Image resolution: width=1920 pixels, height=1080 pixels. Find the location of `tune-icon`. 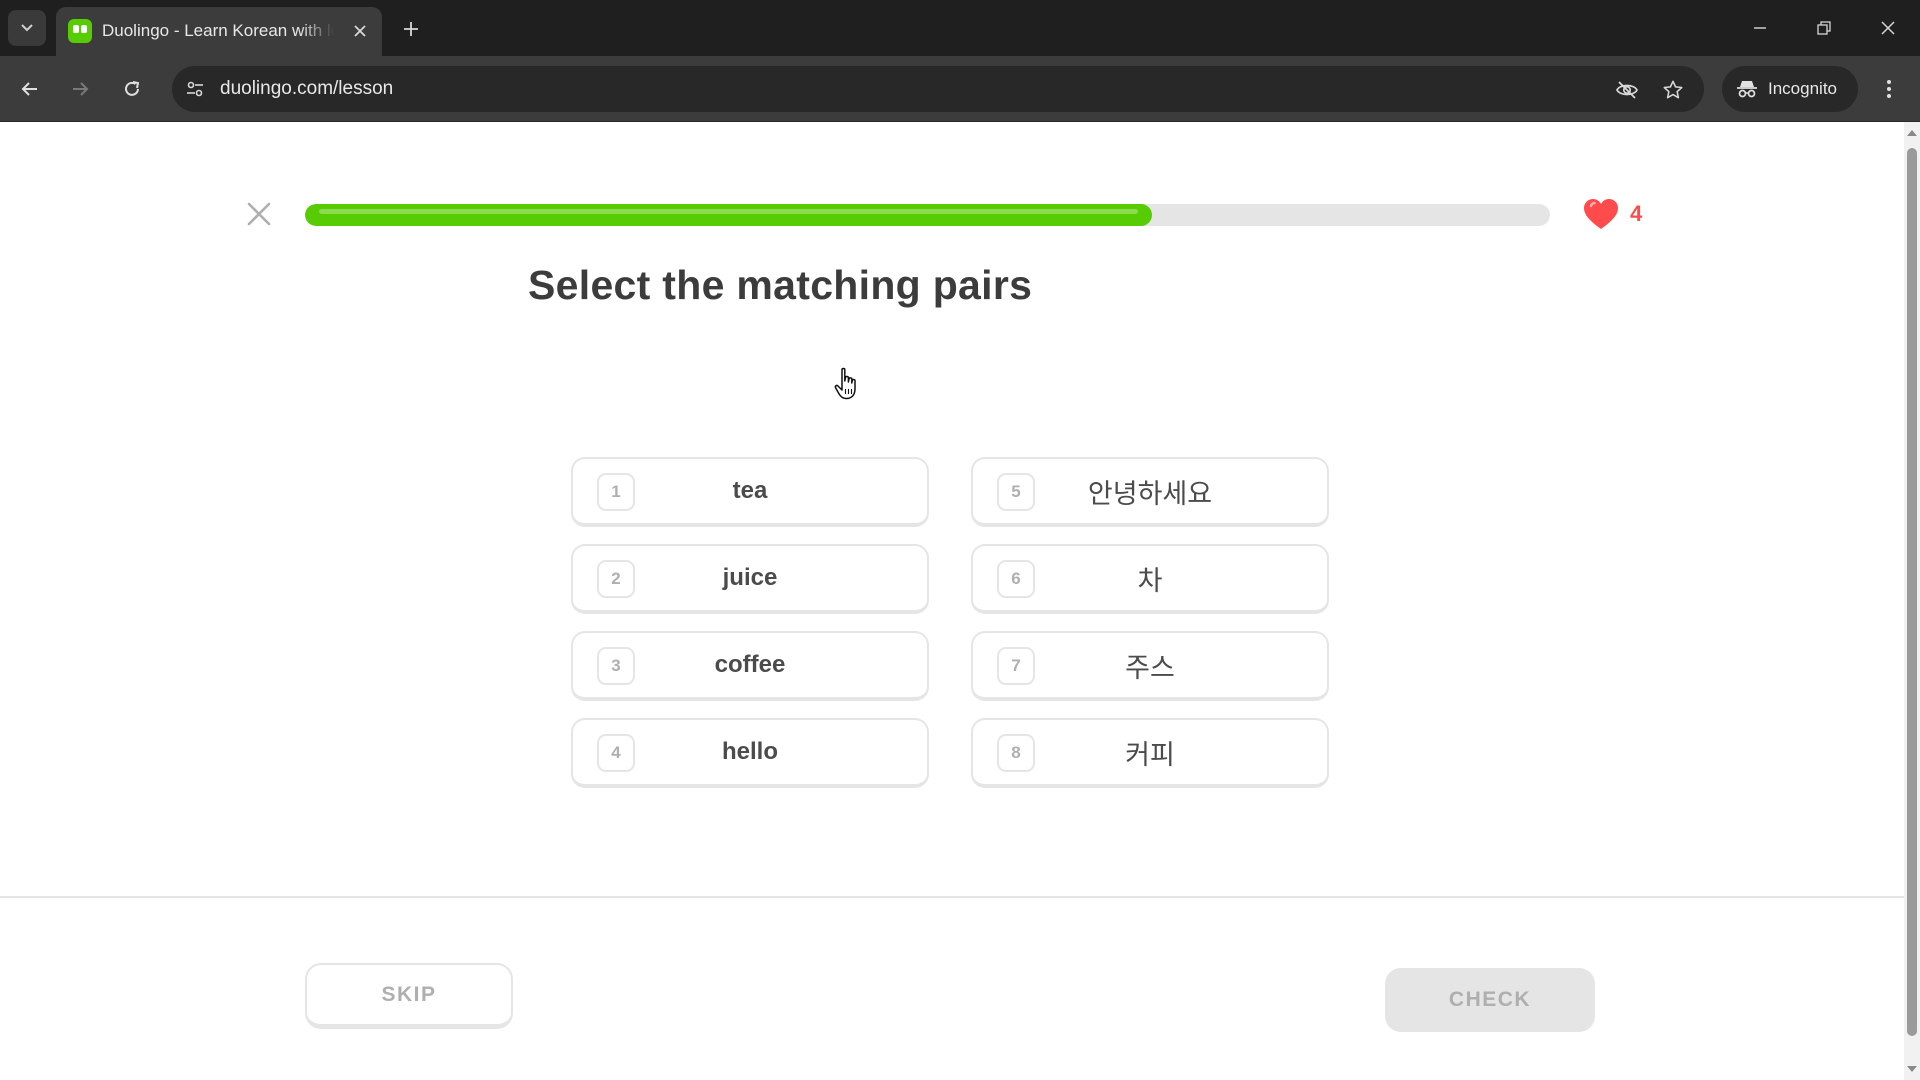

tune-icon is located at coordinates (195, 89).